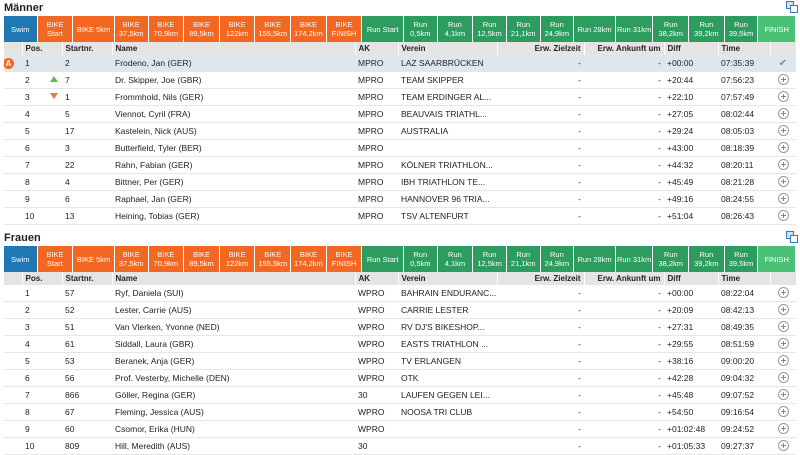 The height and width of the screenshot is (455, 800). Describe the element at coordinates (783, 63) in the screenshot. I see `row-action: ✔` at that location.